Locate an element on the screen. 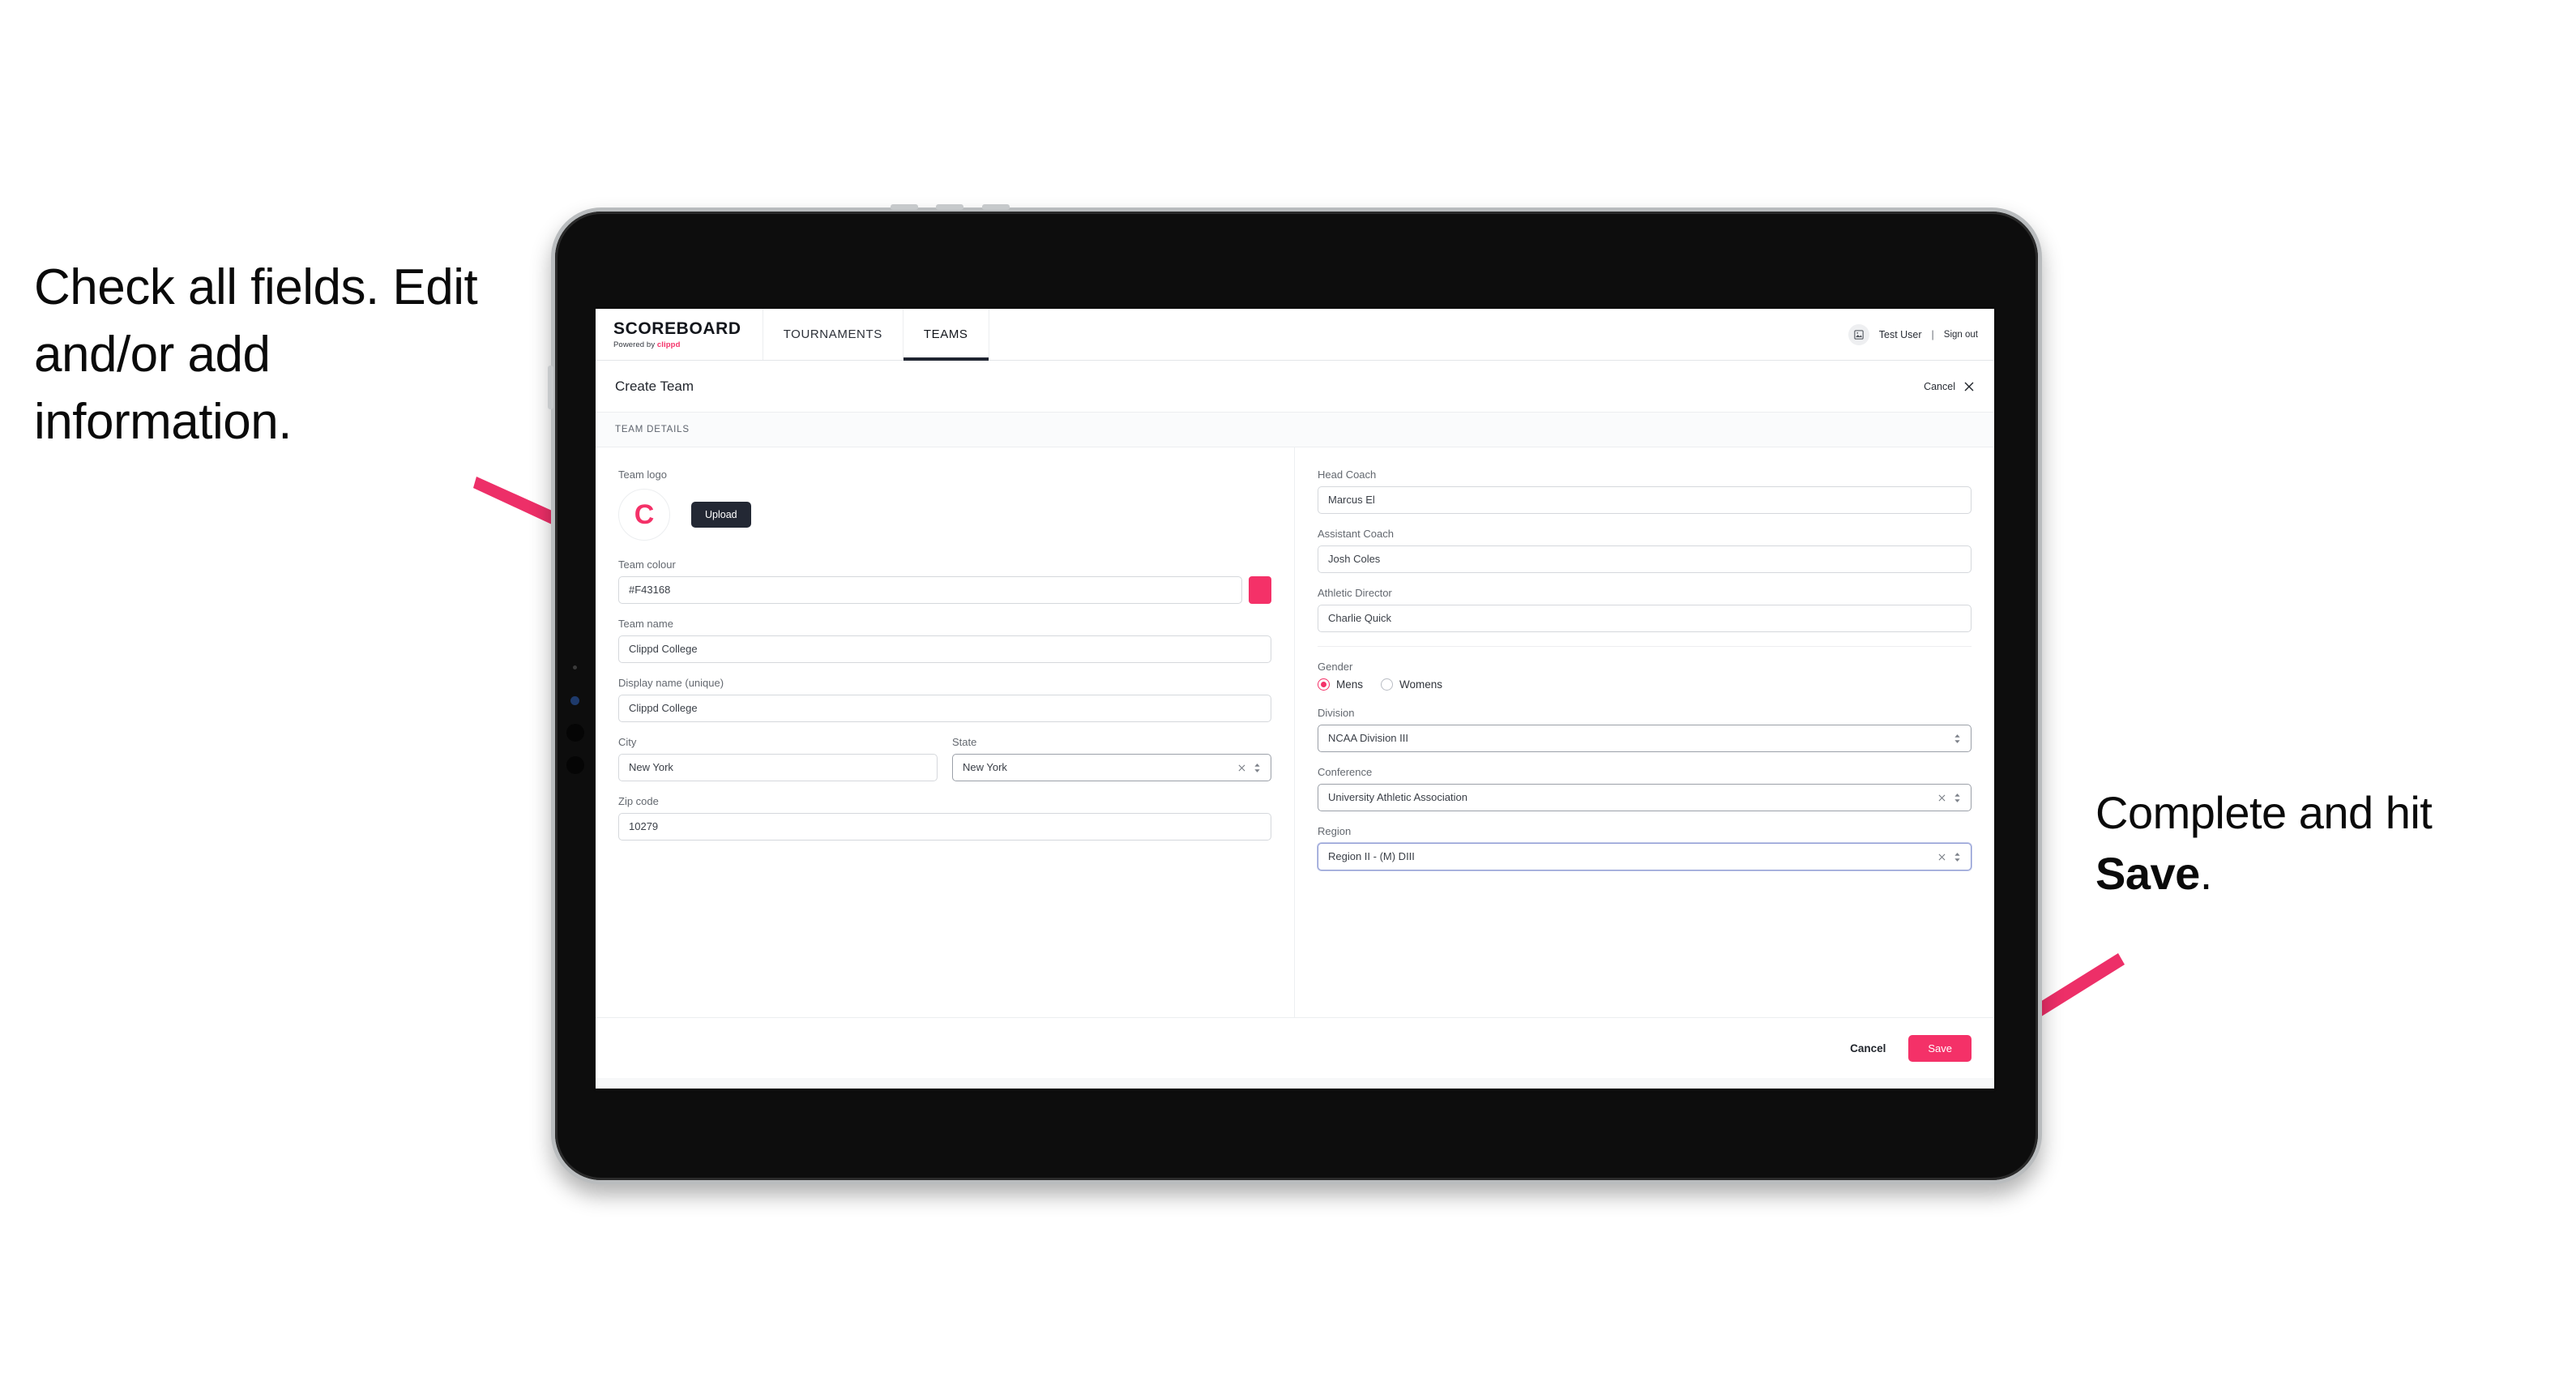 The width and height of the screenshot is (2576, 1386). footer-strip is located at coordinates (1295, 1083).